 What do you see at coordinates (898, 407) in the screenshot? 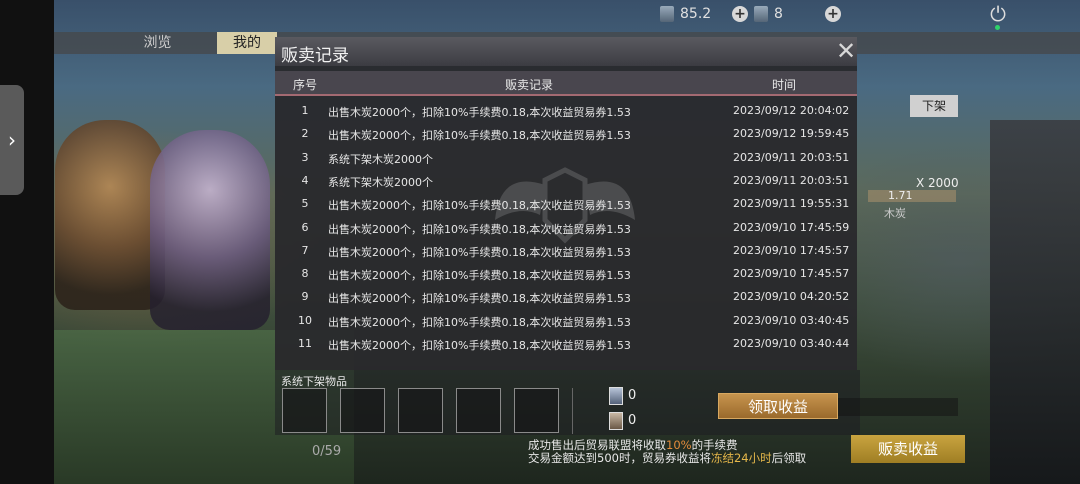
I see `background-strip` at bounding box center [898, 407].